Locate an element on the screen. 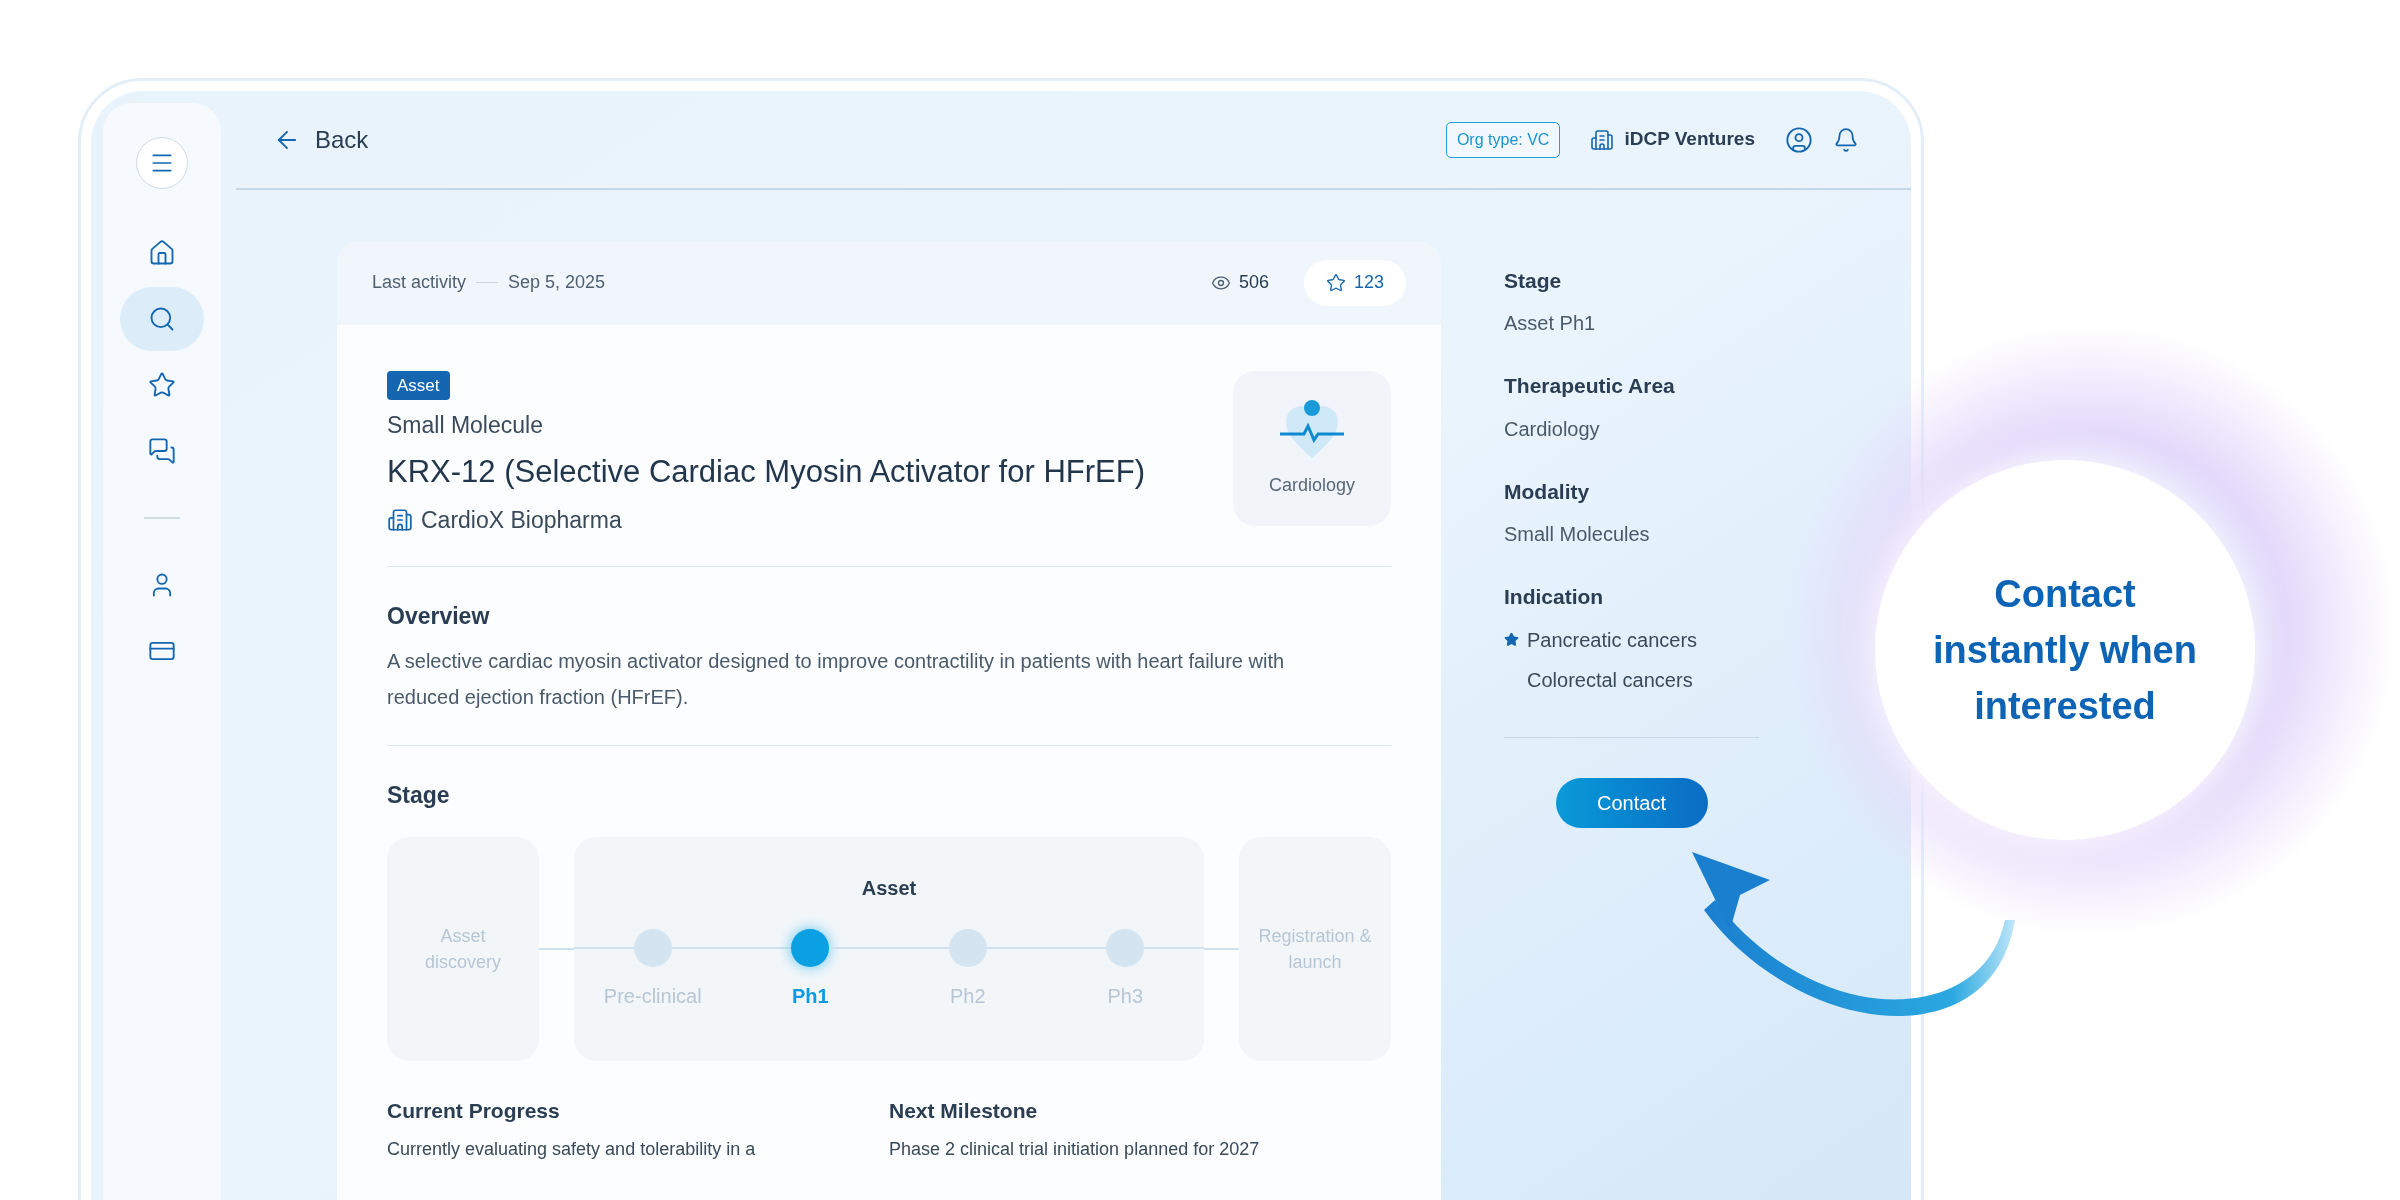 The image size is (2400, 1200). favorite-button: 123 is located at coordinates (1354, 282).